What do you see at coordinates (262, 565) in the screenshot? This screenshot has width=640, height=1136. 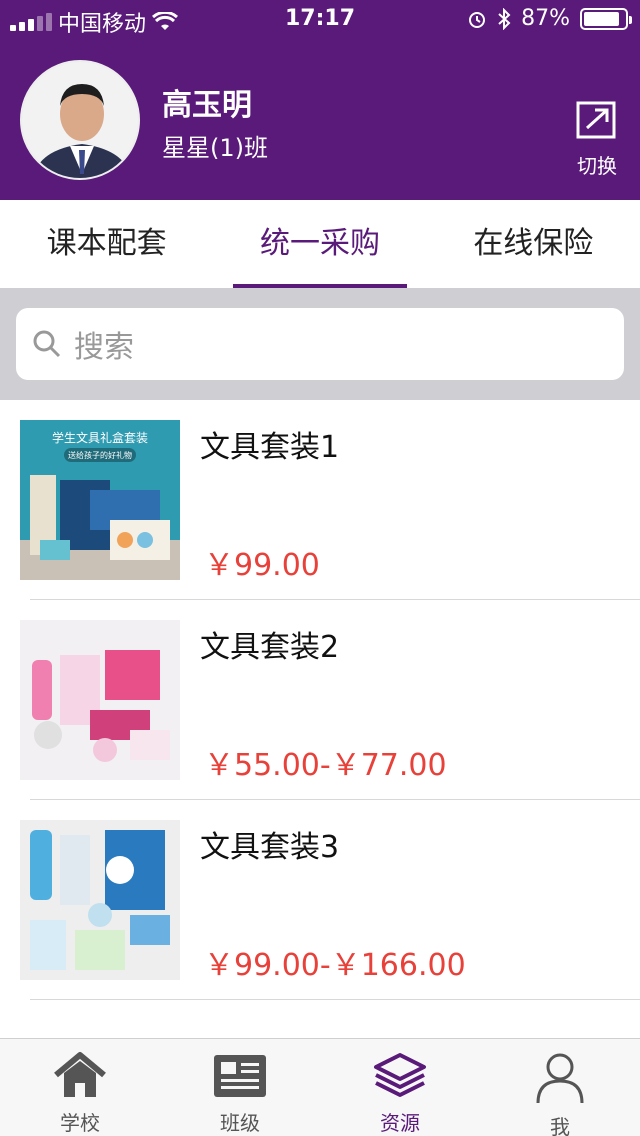 I see `product-price: ￥99.00` at bounding box center [262, 565].